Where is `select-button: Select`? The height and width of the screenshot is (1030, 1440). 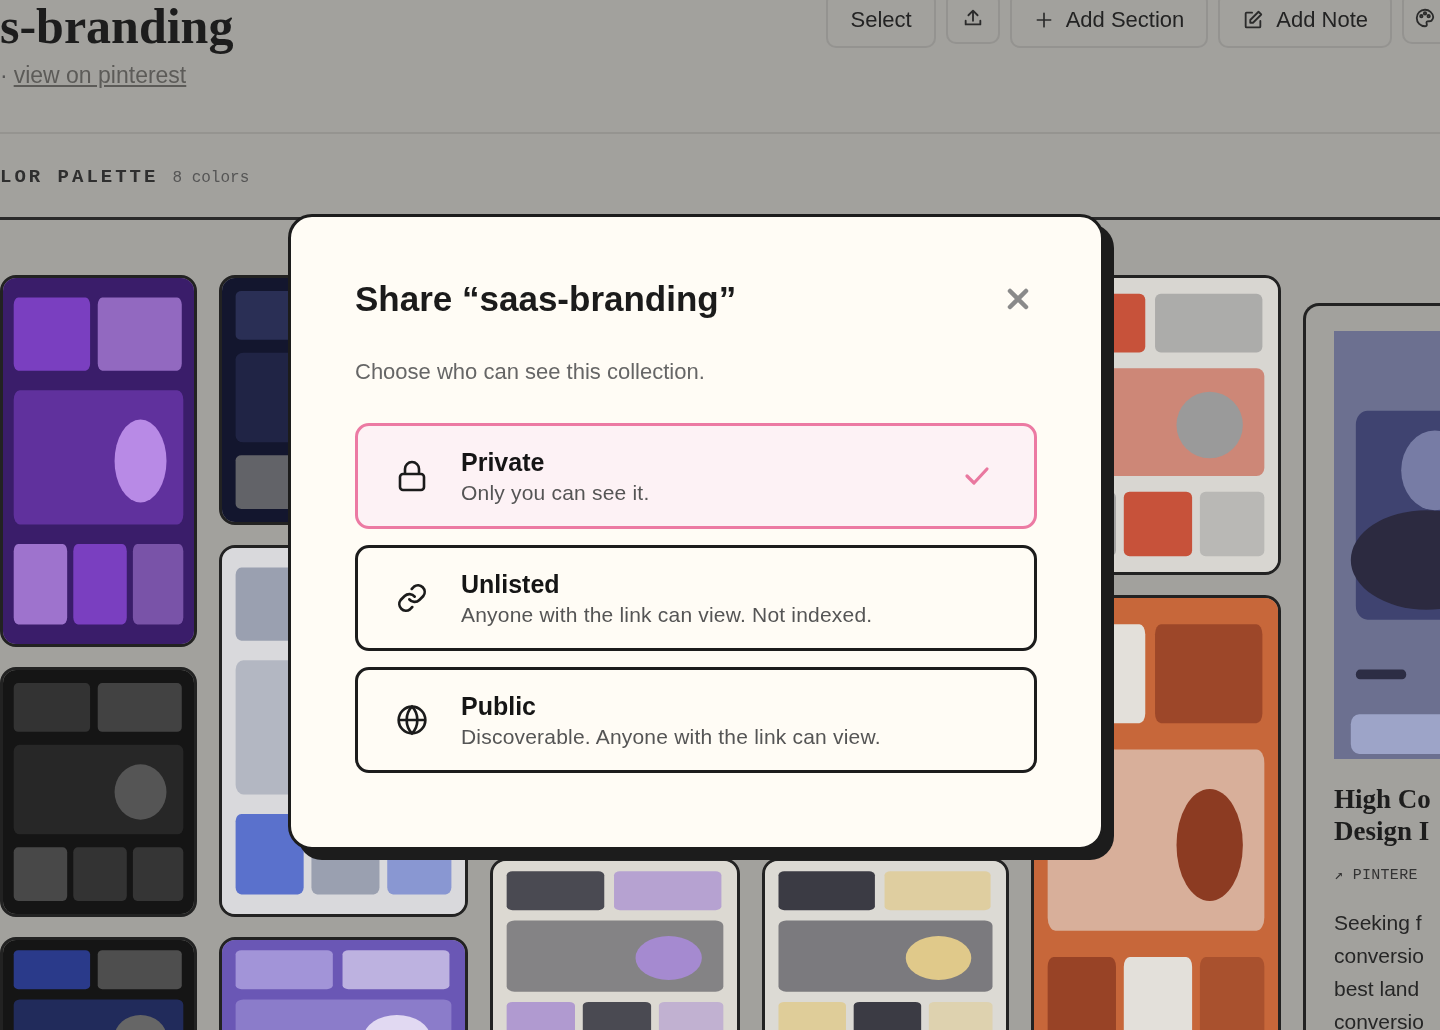
select-button: Select is located at coordinates (881, 24).